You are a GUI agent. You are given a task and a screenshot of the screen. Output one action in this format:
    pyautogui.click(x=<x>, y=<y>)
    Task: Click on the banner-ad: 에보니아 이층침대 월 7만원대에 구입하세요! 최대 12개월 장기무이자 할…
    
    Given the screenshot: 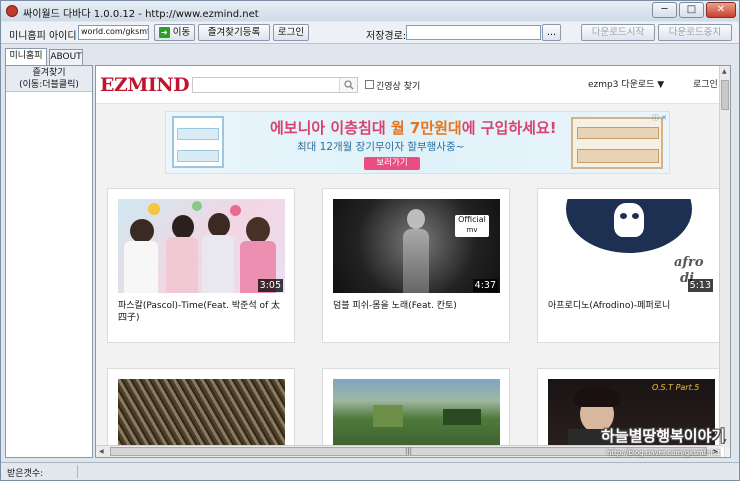 What is the action you would take?
    pyautogui.click(x=417, y=142)
    